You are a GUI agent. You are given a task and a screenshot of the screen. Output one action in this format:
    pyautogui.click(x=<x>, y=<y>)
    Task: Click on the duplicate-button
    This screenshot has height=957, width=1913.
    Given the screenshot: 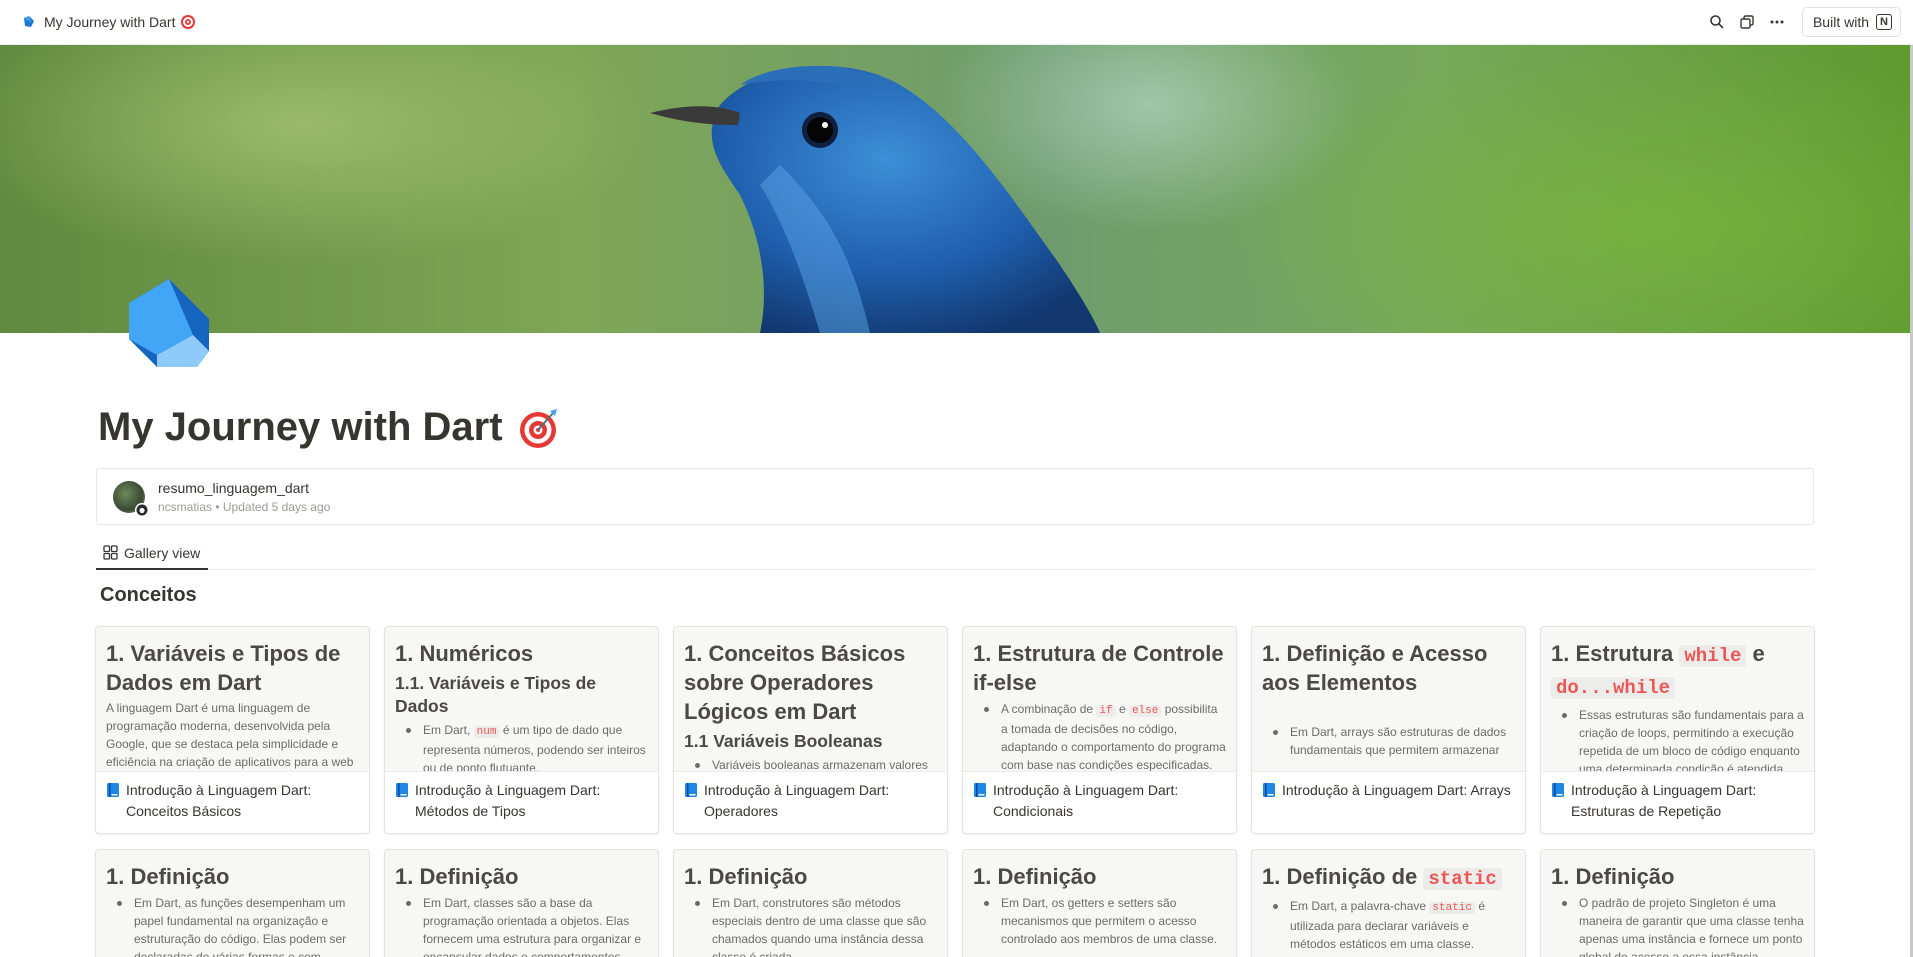 What is the action you would take?
    pyautogui.click(x=1747, y=22)
    